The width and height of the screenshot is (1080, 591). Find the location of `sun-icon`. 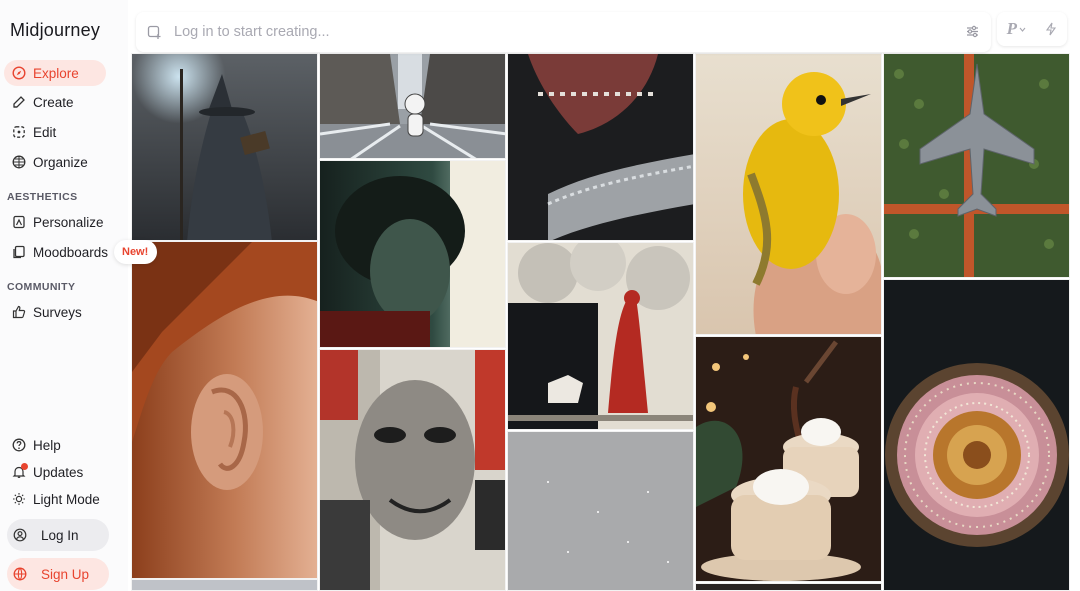

sun-icon is located at coordinates (19, 499).